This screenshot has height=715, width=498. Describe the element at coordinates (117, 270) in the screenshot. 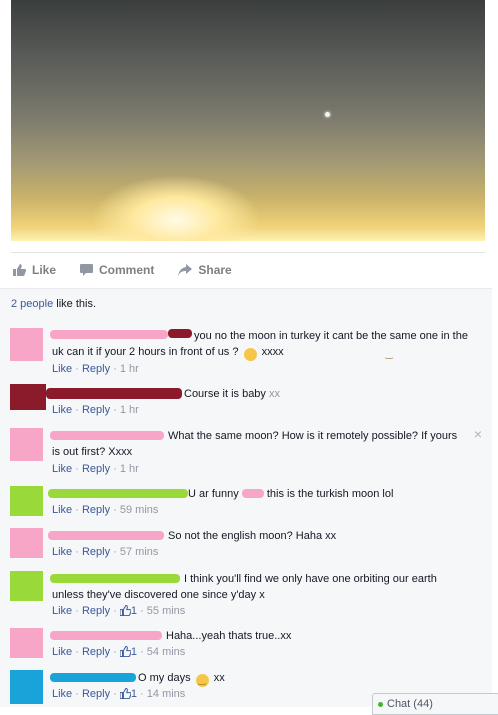

I see `comment-button: Comment` at that location.